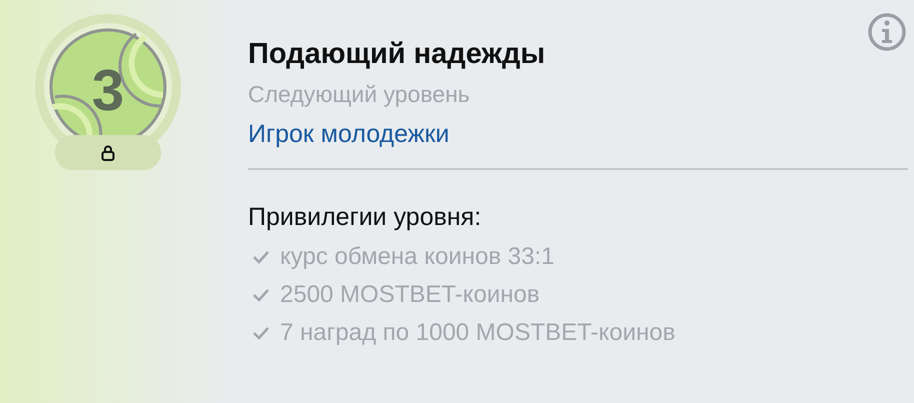 This screenshot has width=914, height=403. I want to click on privileges-heading: Привилегии уровня:, so click(365, 217).